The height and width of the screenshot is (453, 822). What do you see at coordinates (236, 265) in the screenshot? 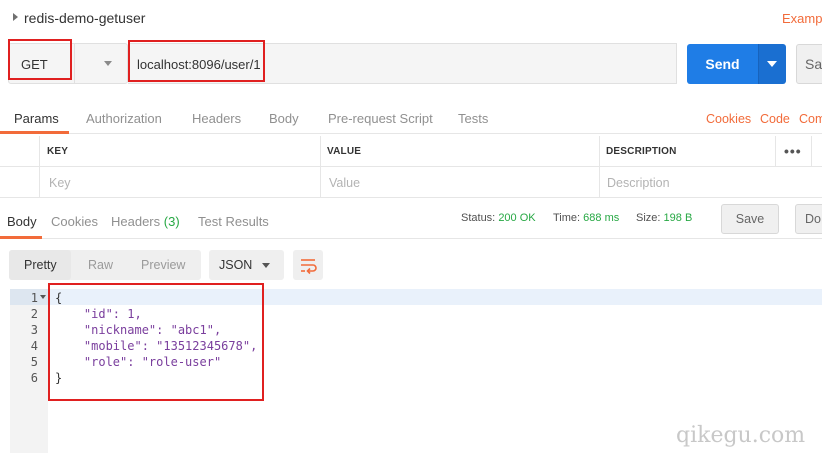
I see `language-value: JSON` at bounding box center [236, 265].